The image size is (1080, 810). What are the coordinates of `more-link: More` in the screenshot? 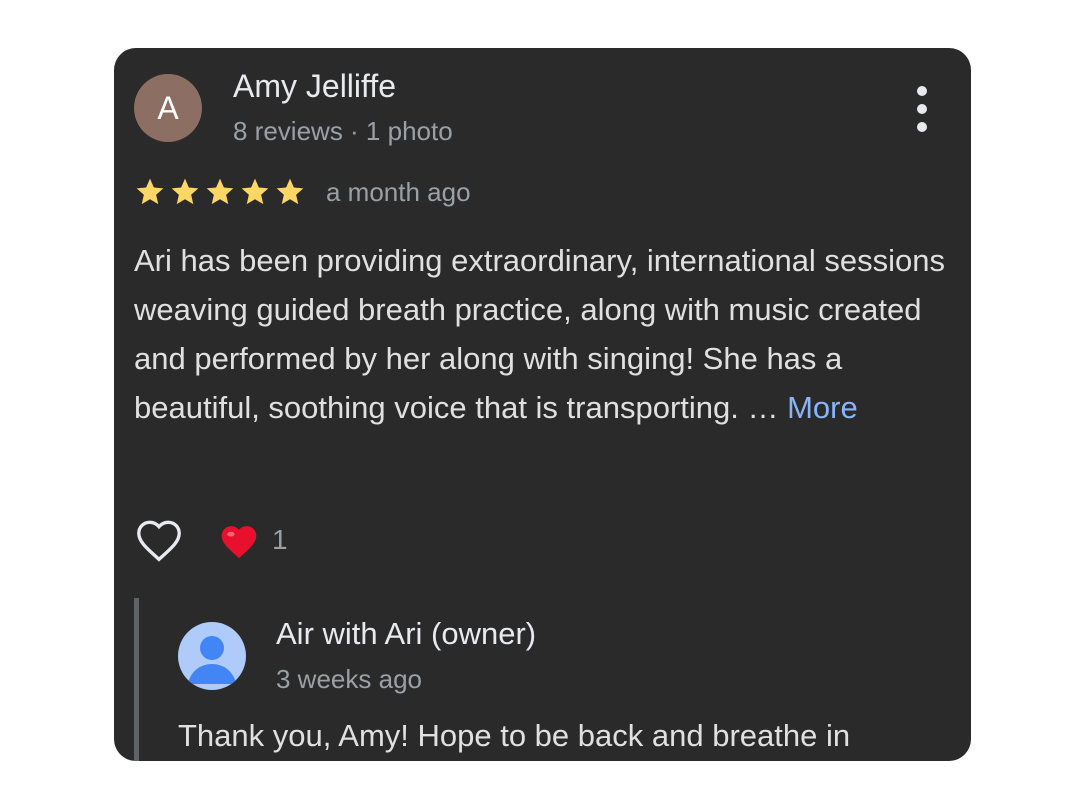 It's located at (822, 407).